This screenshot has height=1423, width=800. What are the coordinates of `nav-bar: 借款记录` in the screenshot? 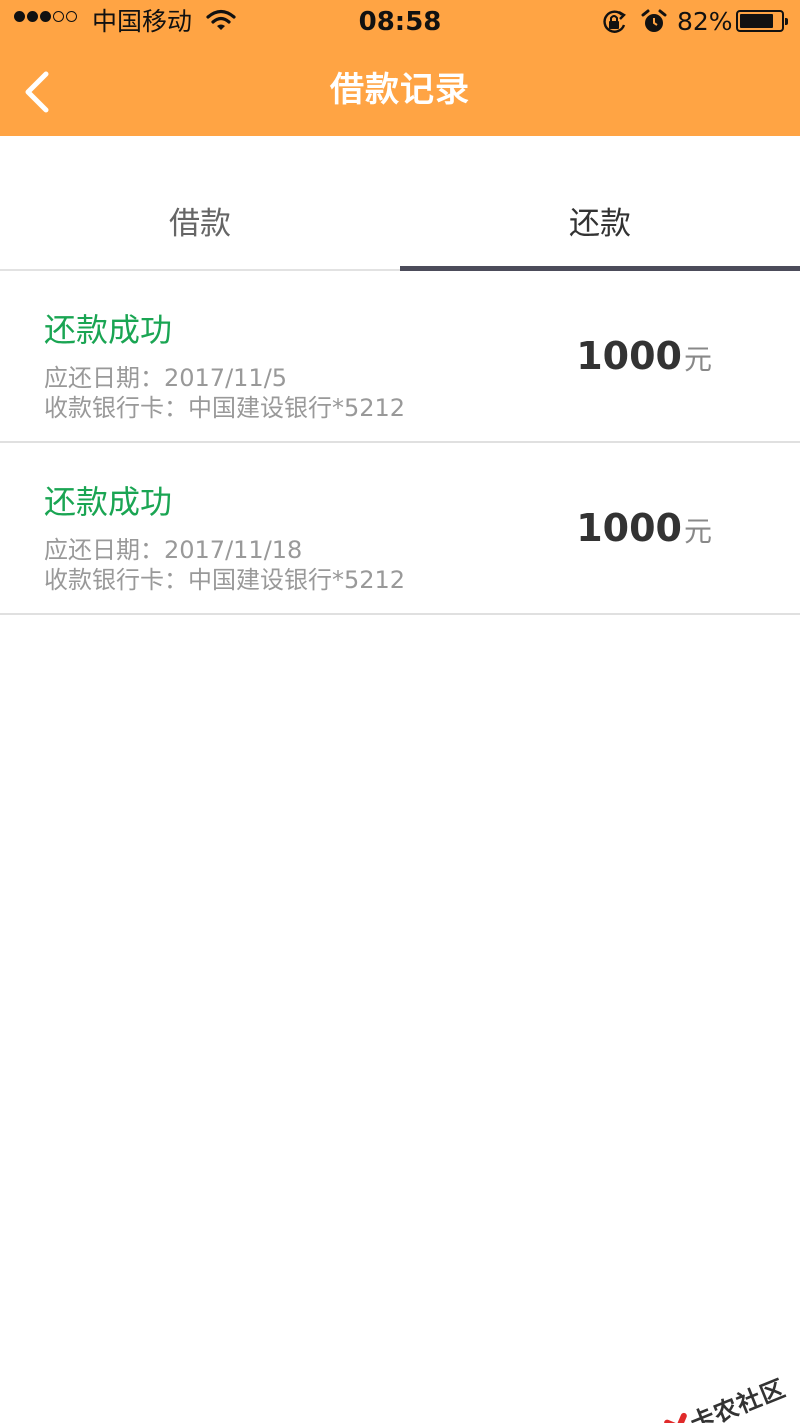 It's located at (400, 91).